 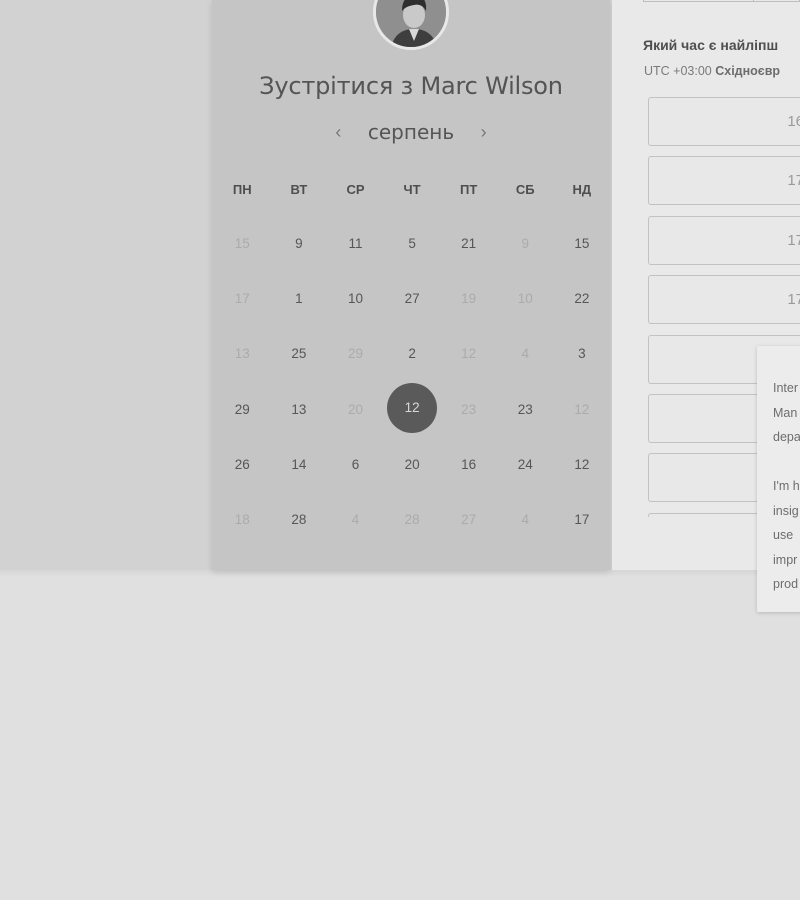 I want to click on calendar-week: 13 25 29 2 12 4 3, so click(x=412, y=353).